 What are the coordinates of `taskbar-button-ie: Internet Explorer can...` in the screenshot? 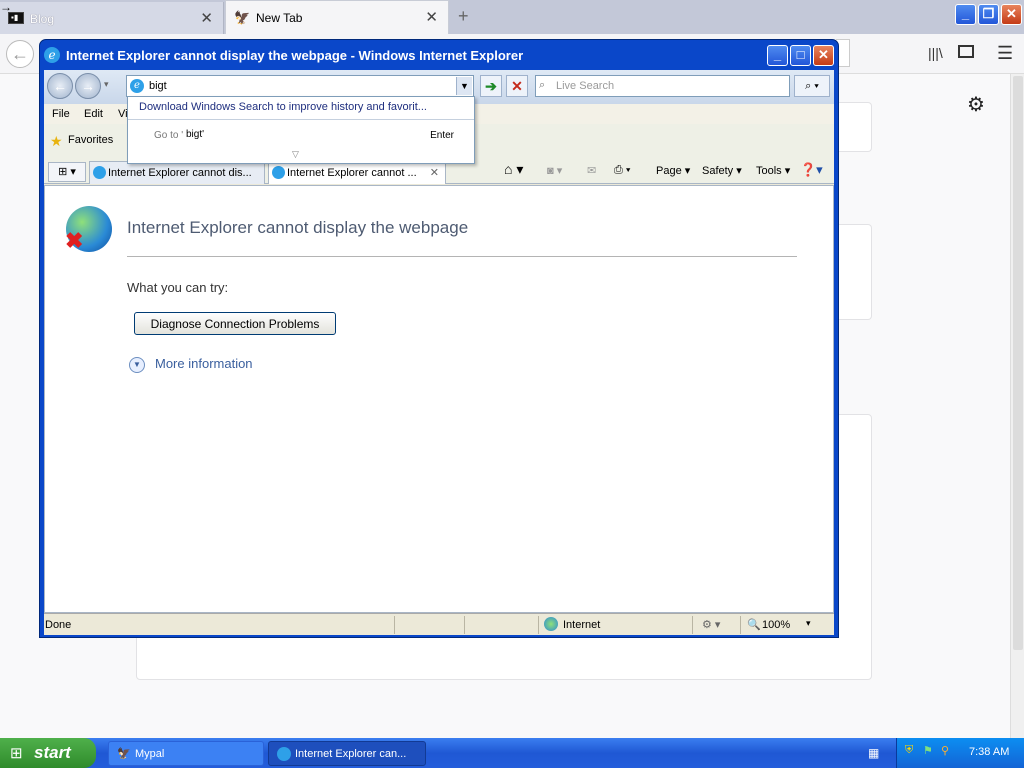 It's located at (347, 753).